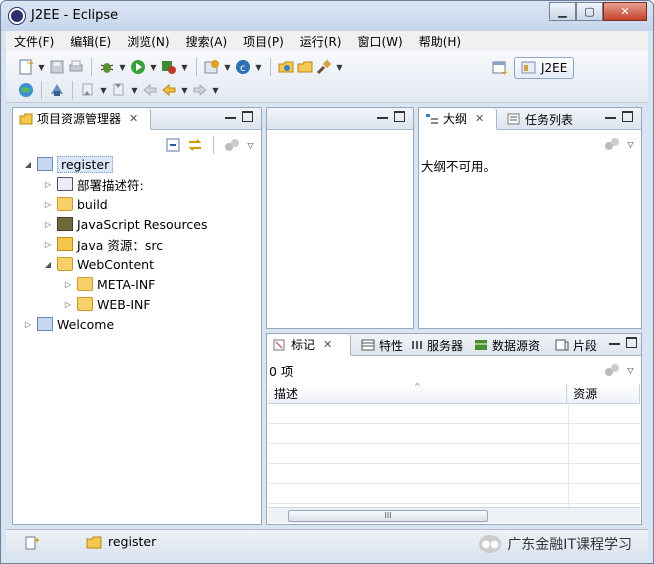  I want to click on editor-tabbar, so click(340, 119).